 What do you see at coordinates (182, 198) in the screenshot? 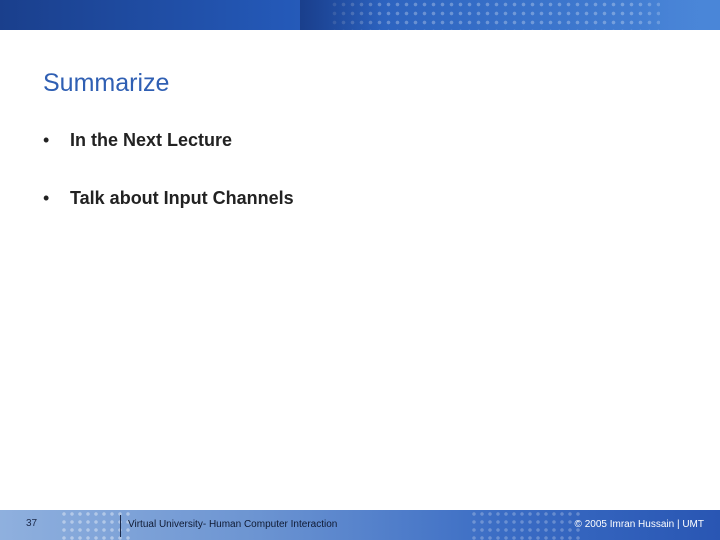
I see `bullet-text: Talk about Input Channels` at bounding box center [182, 198].